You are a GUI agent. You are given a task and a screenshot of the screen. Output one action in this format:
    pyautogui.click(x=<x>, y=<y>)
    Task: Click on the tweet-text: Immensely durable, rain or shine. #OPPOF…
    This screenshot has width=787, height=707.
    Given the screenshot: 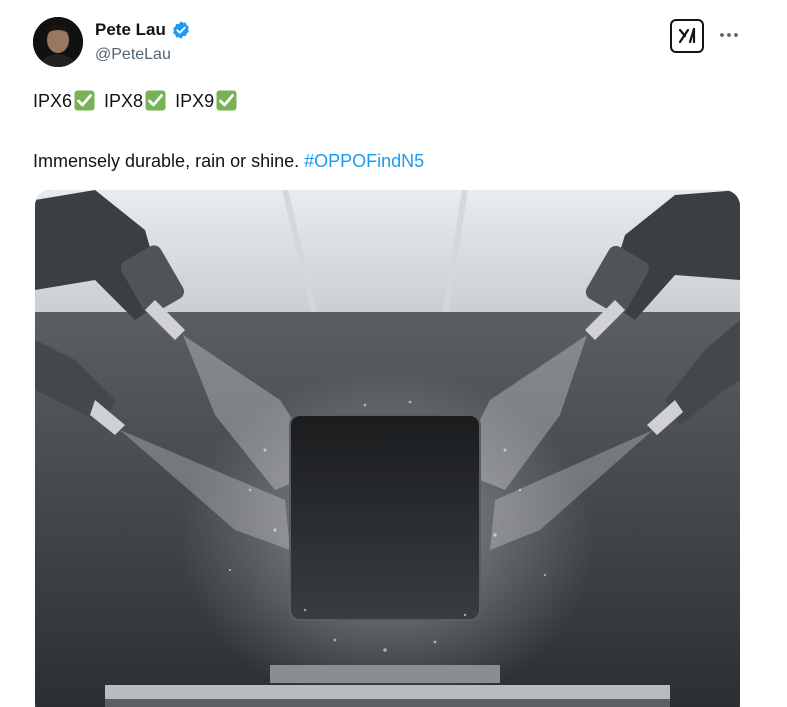 What is the action you would take?
    pyautogui.click(x=228, y=161)
    